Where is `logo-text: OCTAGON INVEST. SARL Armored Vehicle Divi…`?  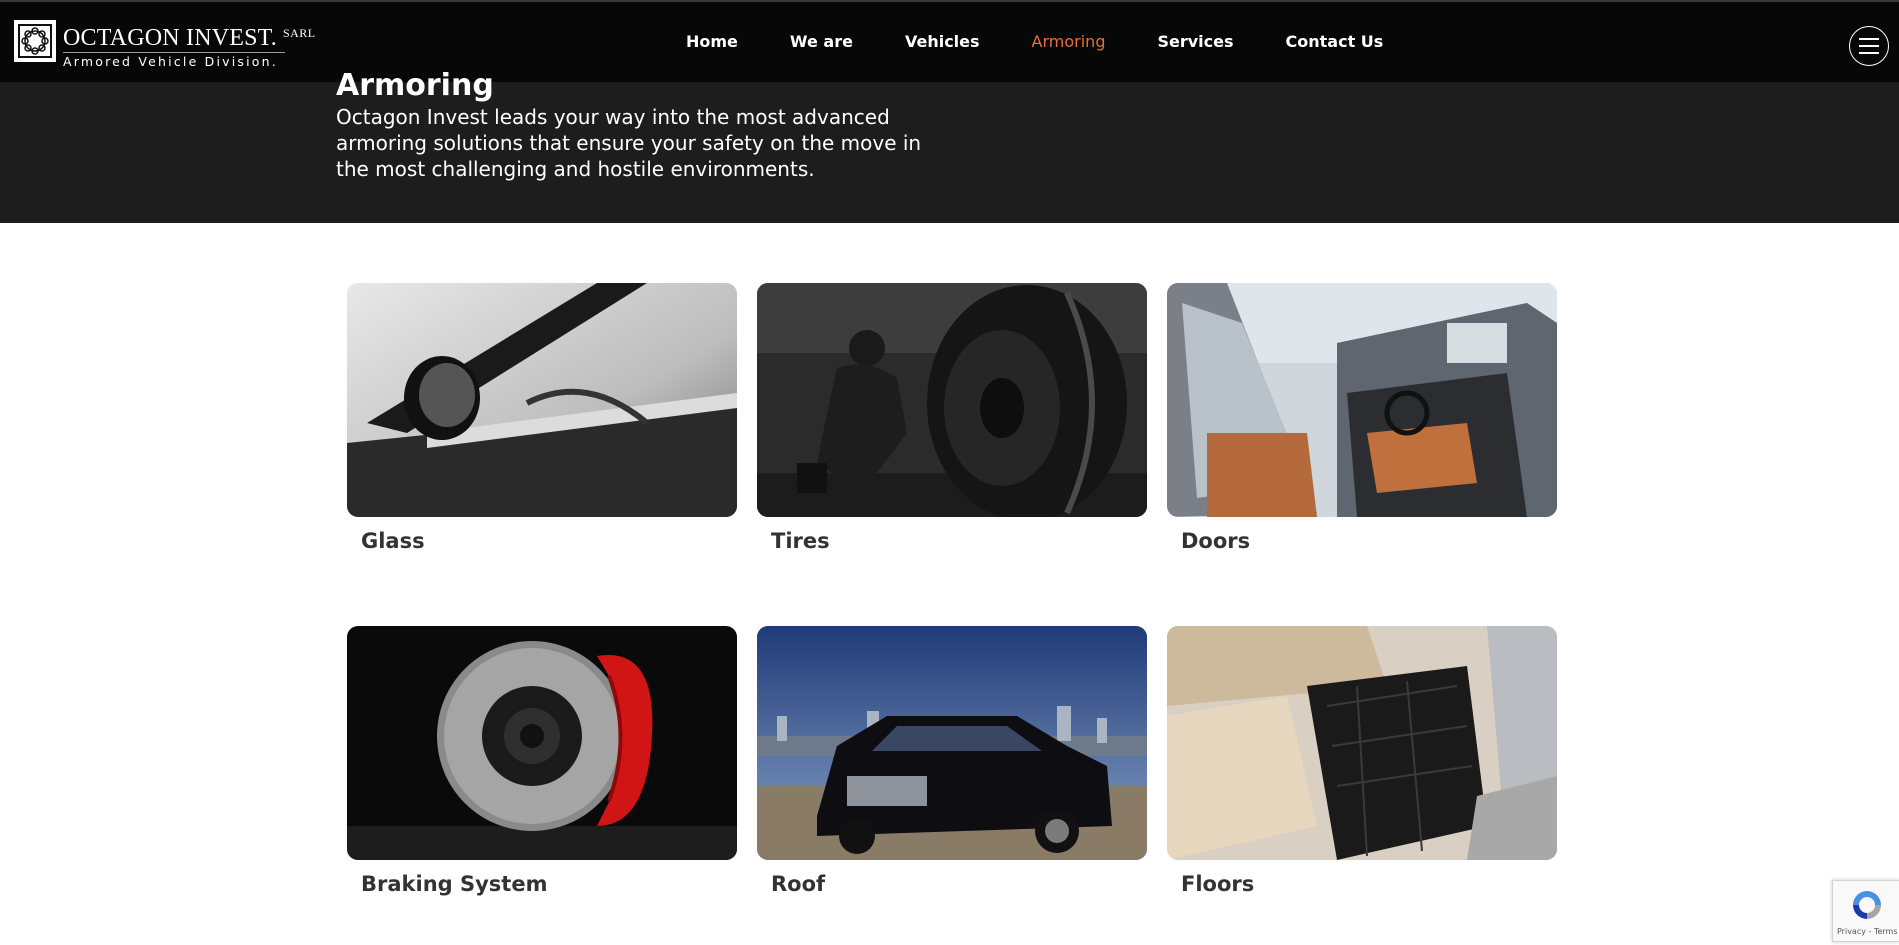
logo-text: OCTAGON INVEST. SARL Armored Vehicle Divi… is located at coordinates (189, 45).